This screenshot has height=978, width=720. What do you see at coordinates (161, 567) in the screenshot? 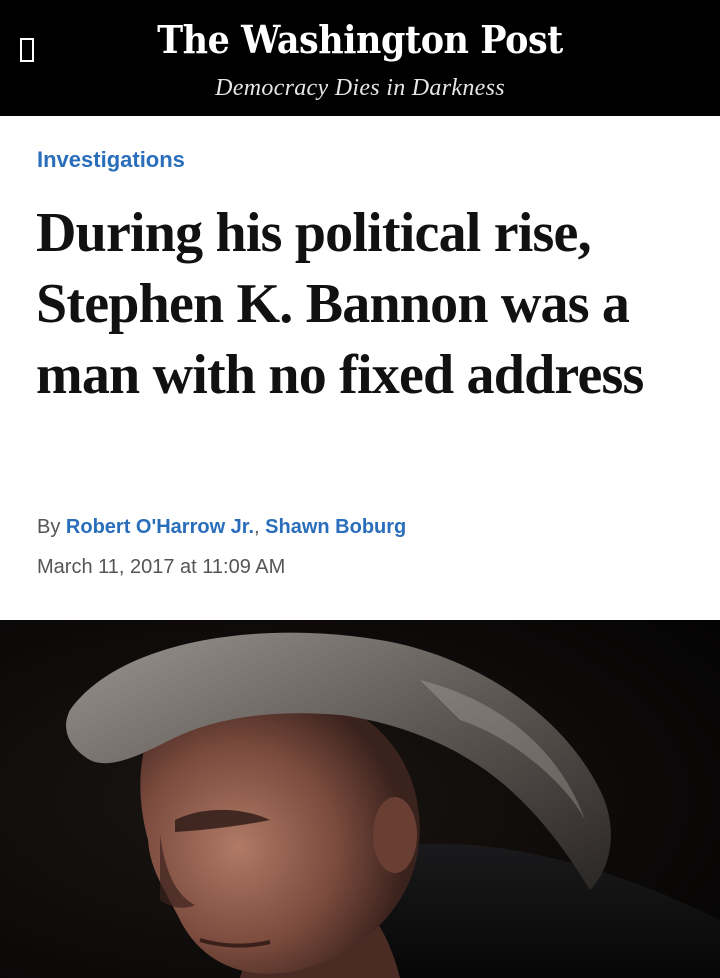
I see `publish-timestamp: March 11, 2017 at 11:09 AM` at bounding box center [161, 567].